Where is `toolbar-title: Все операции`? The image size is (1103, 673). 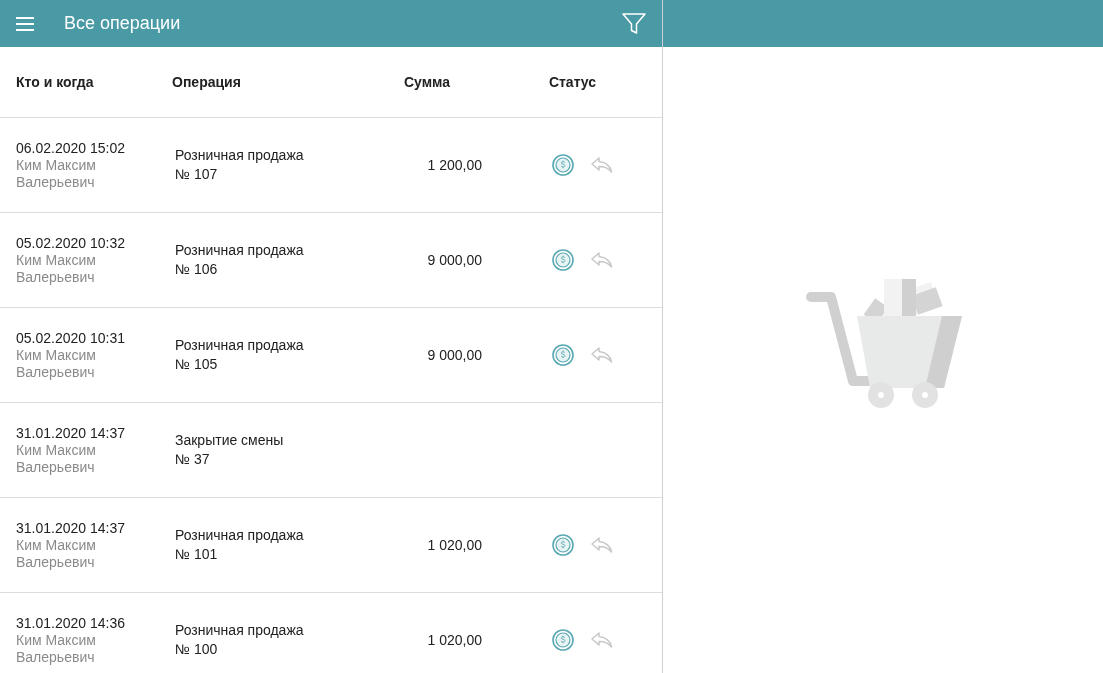
toolbar-title: Все операции is located at coordinates (122, 23).